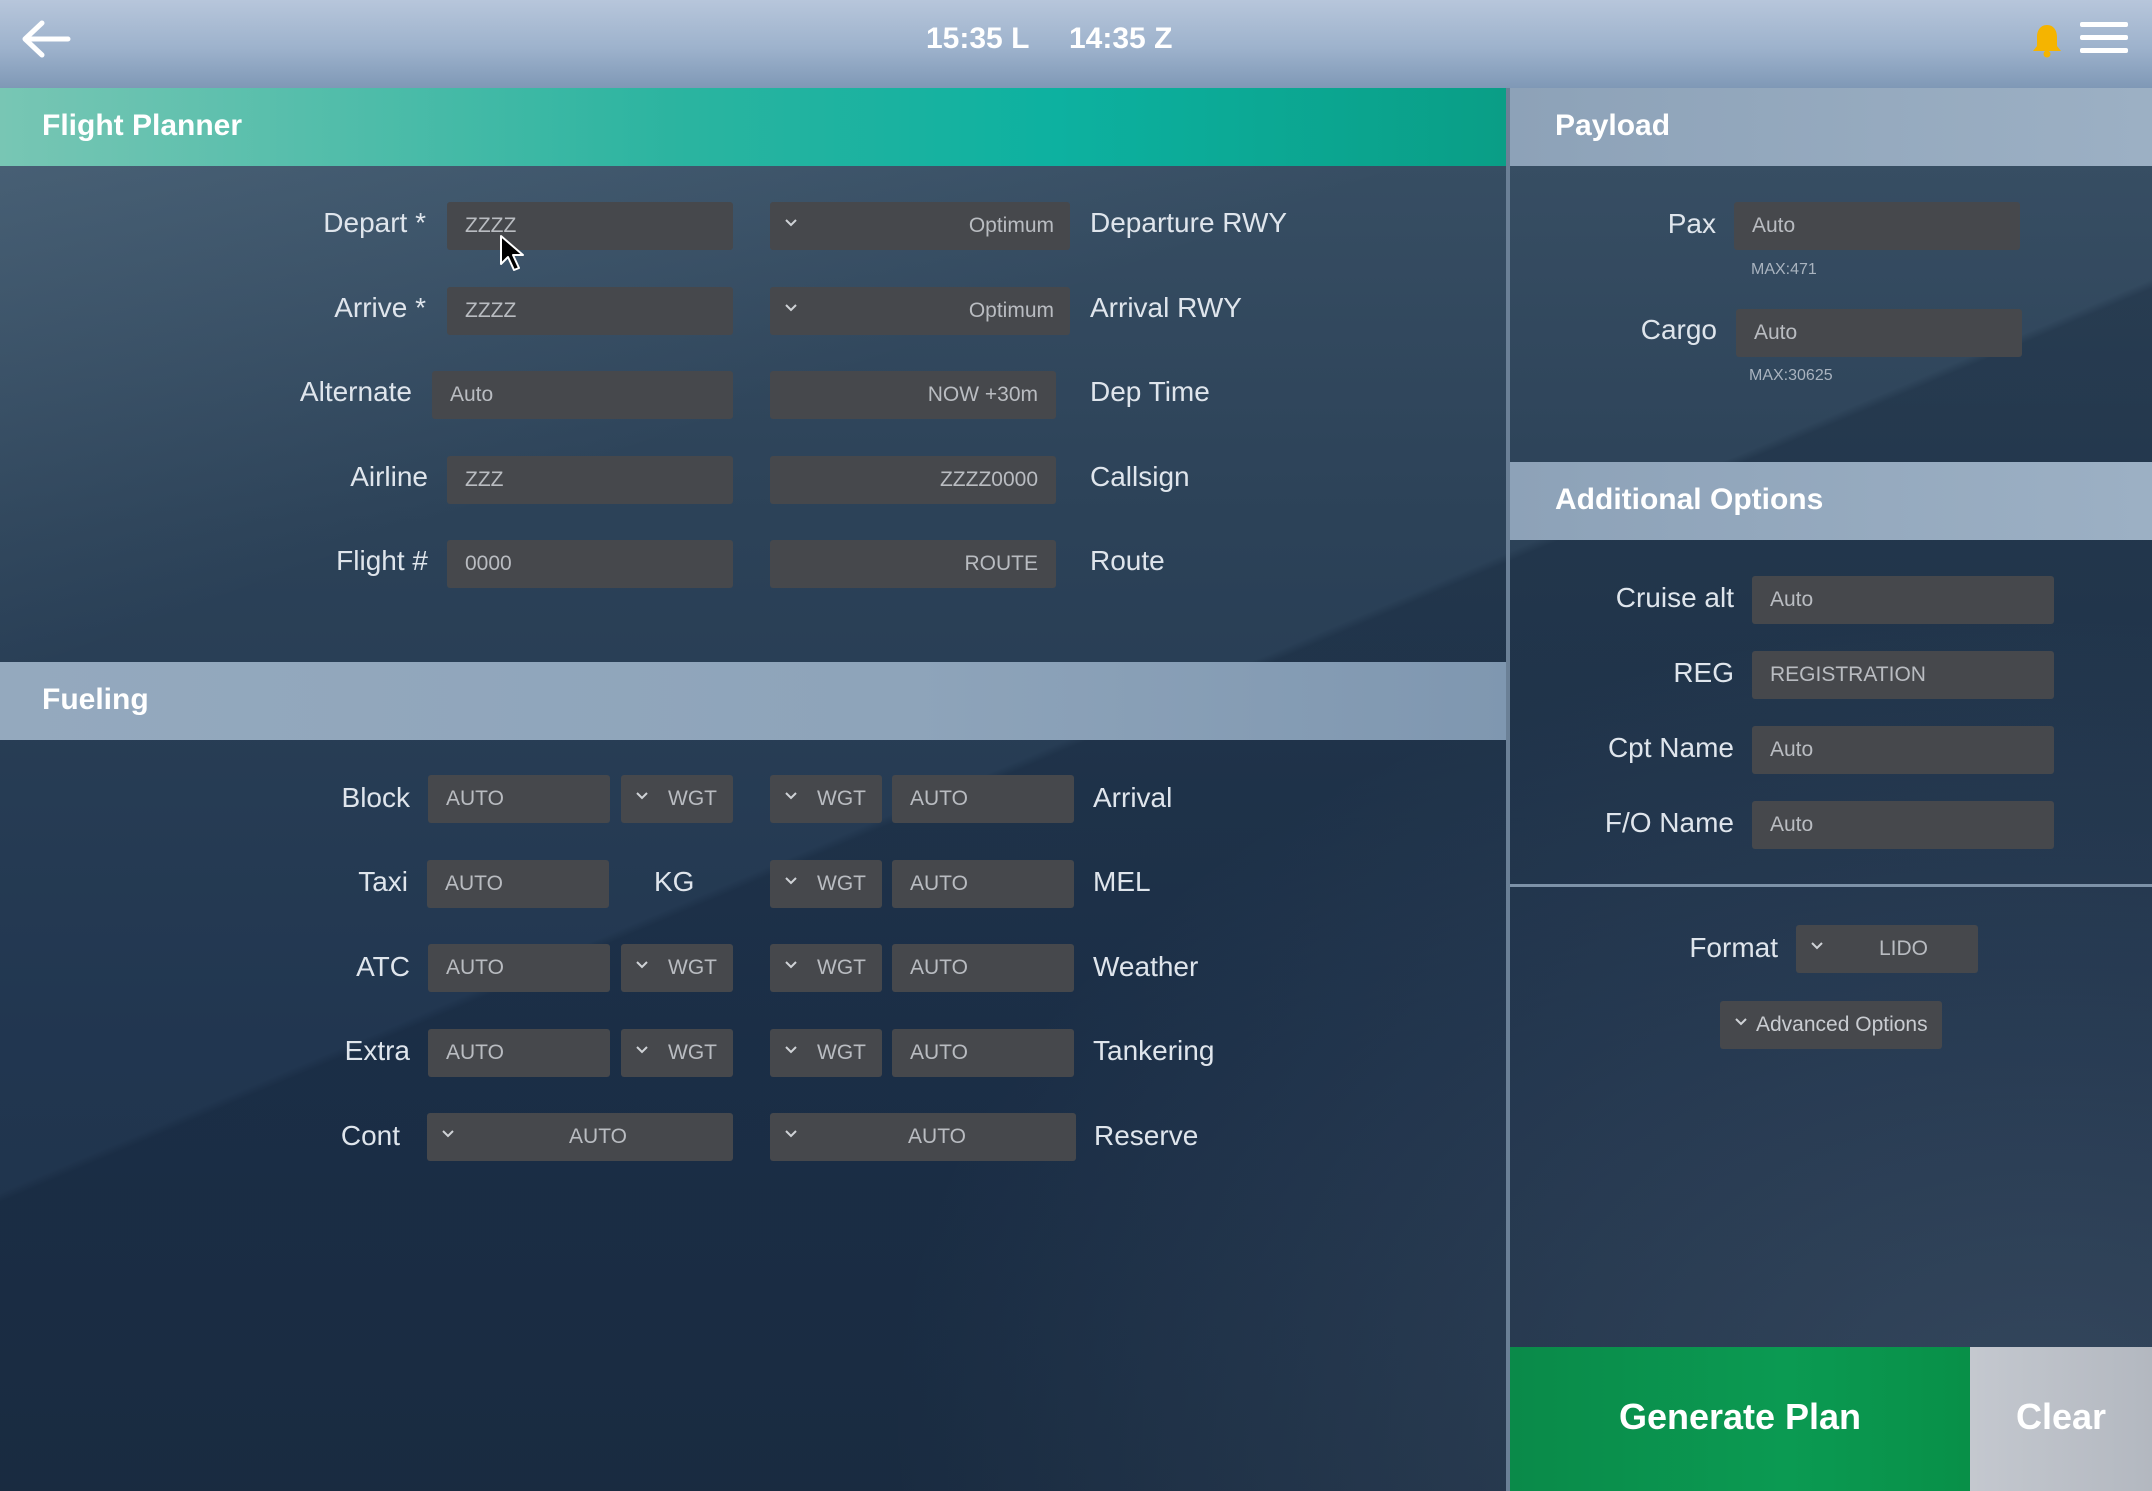 This screenshot has height=1491, width=2152. I want to click on flight-planner-title: Flight Planner, so click(142, 125).